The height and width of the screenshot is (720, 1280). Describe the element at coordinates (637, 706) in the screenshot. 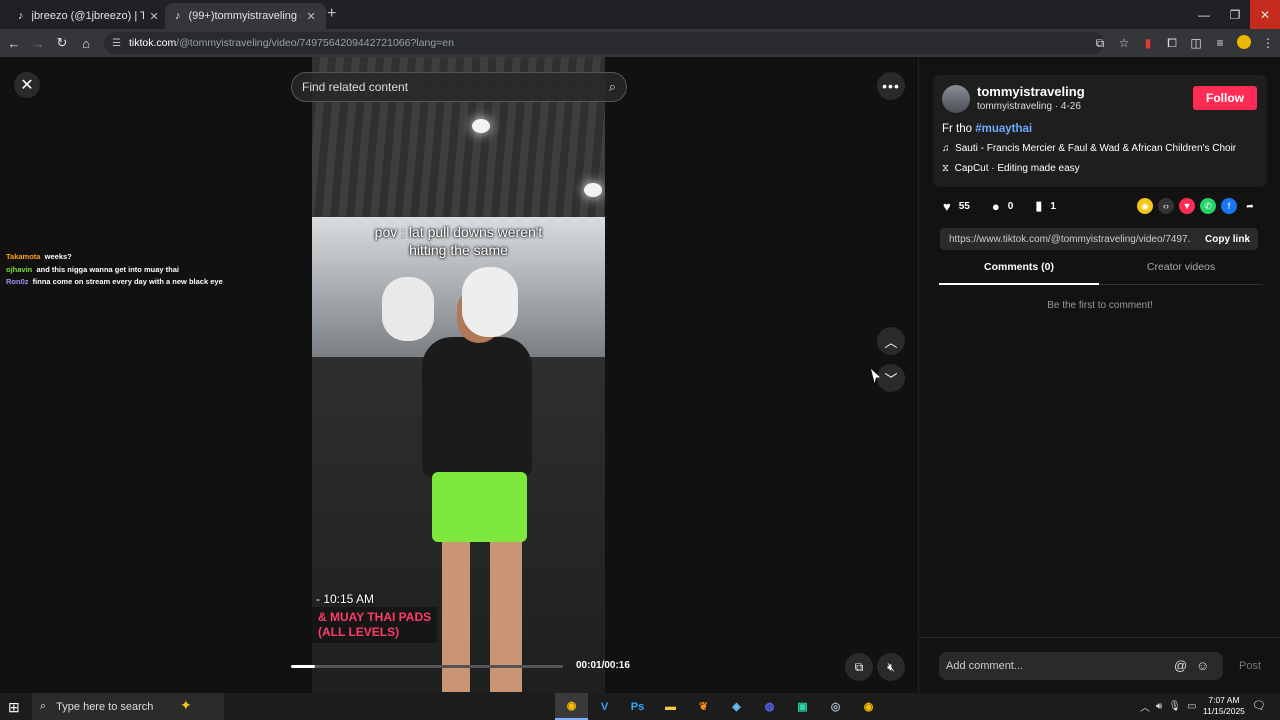

I see `photoshop-icon: Ps` at that location.